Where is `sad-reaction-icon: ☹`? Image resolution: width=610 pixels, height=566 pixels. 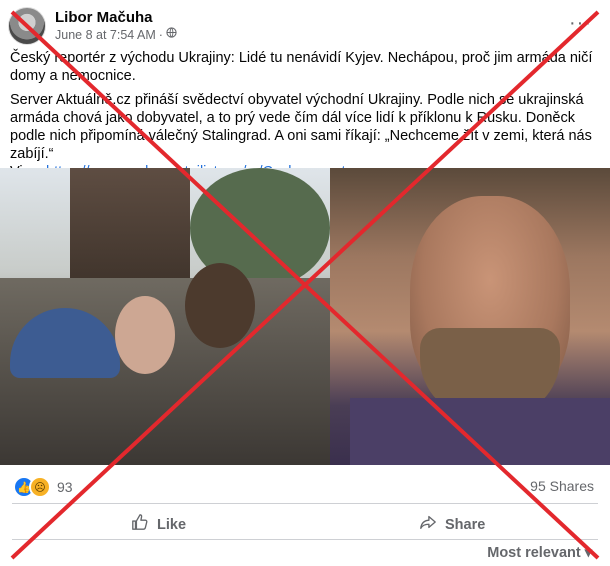 sad-reaction-icon: ☹ is located at coordinates (40, 487).